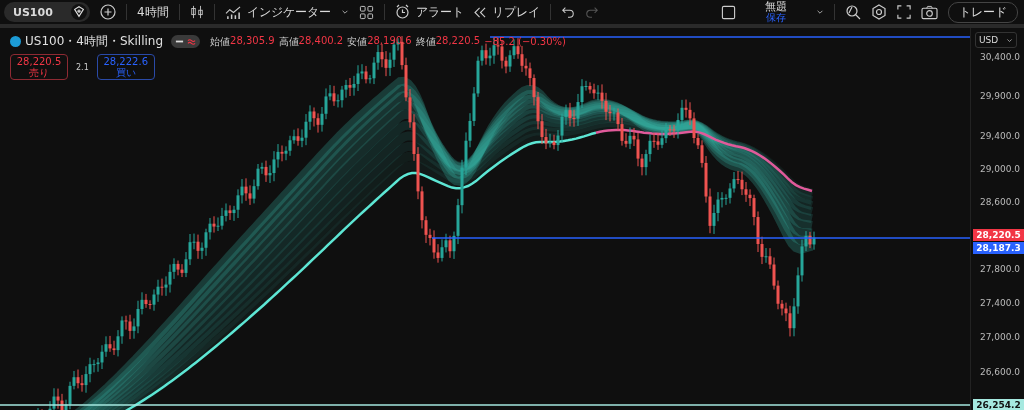 This screenshot has width=1024, height=410. What do you see at coordinates (47, 12) in the screenshot?
I see `symbol-search-field: US100` at bounding box center [47, 12].